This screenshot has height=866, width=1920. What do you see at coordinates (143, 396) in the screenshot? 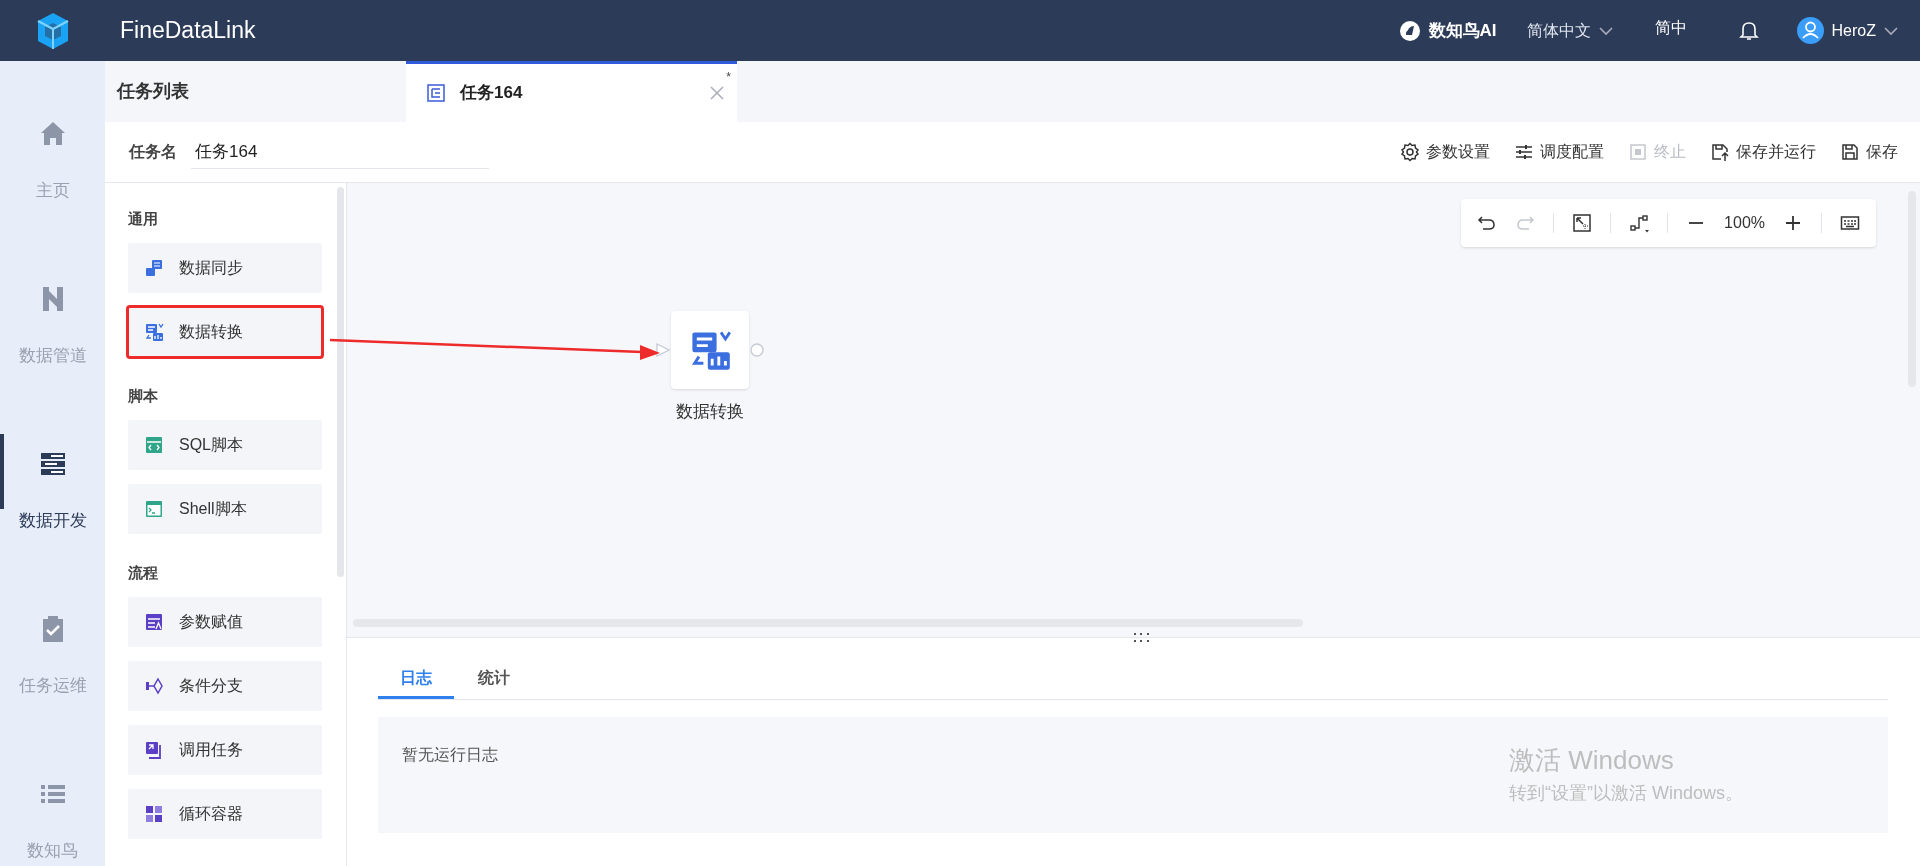
I see `section-heading: 脚本` at bounding box center [143, 396].